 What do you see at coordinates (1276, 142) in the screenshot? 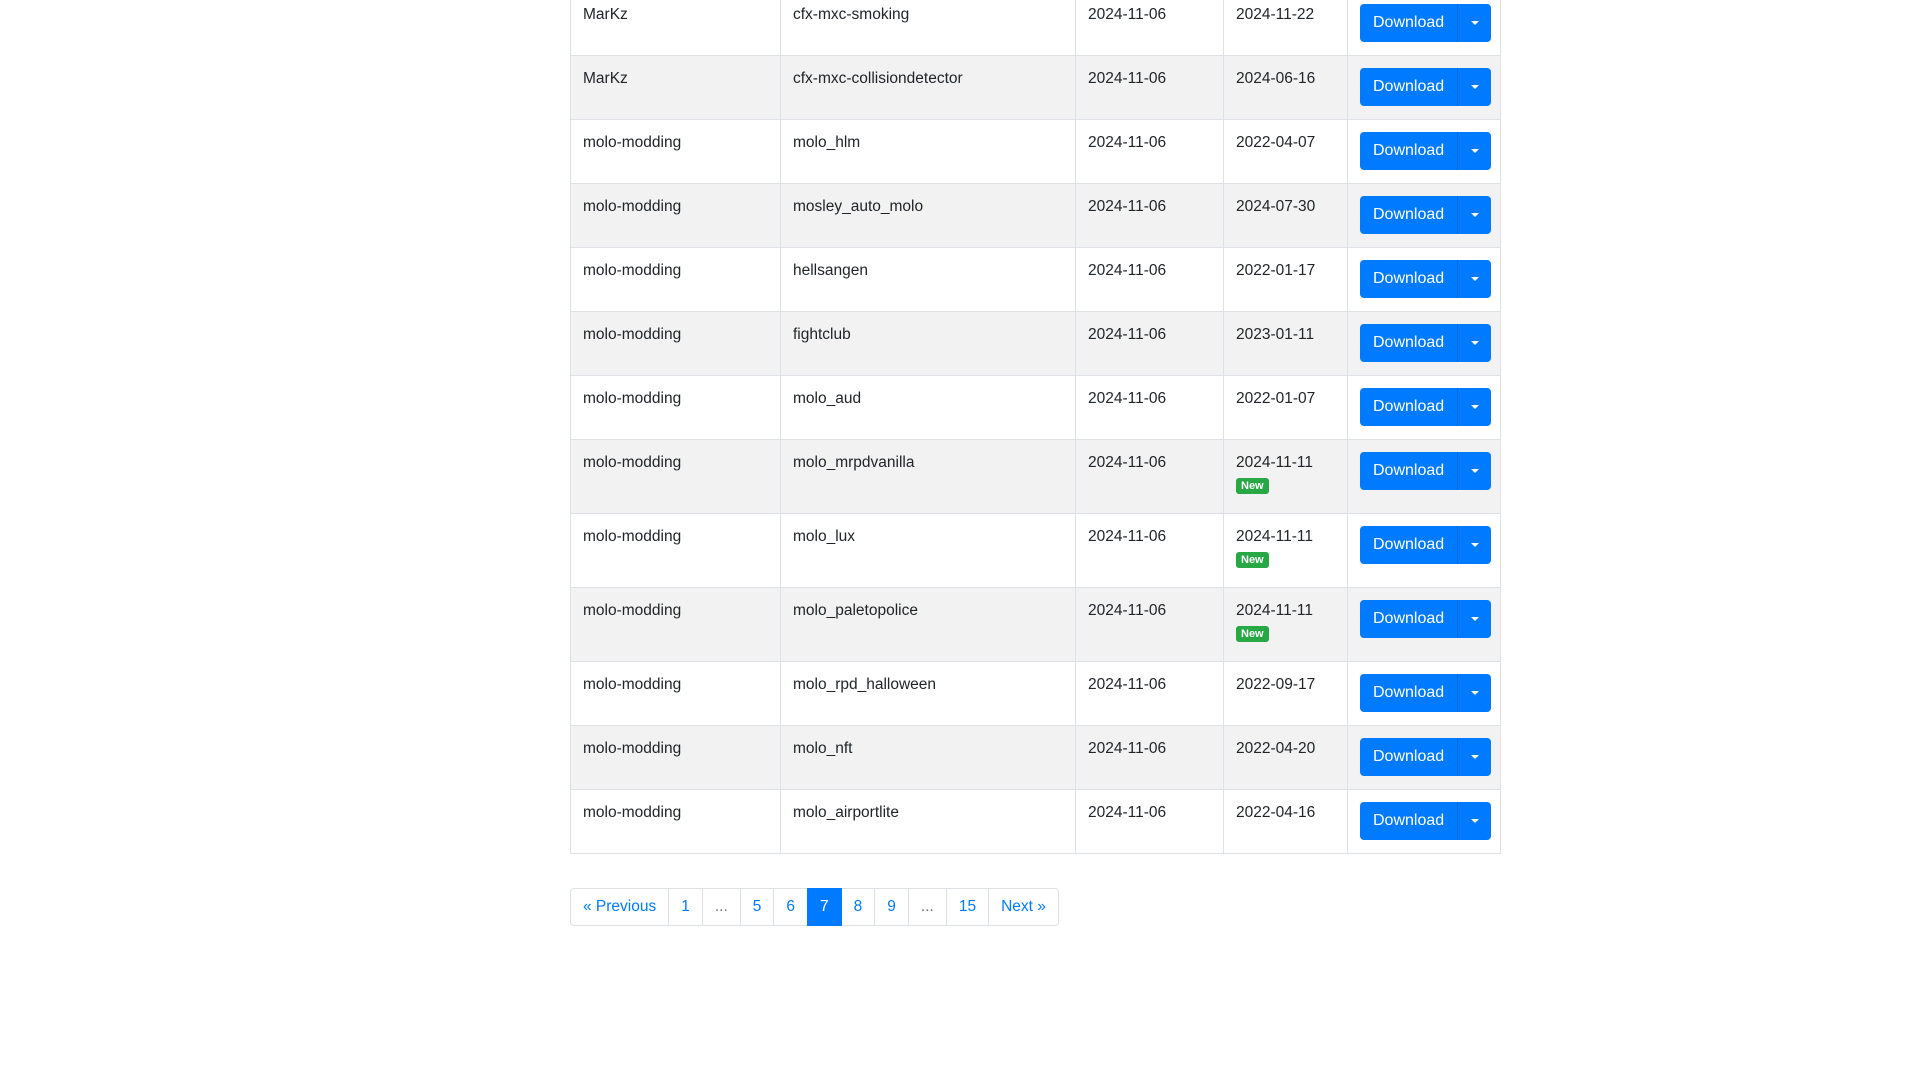
I see `updated-date-cell-text: 2022-04-07` at bounding box center [1276, 142].